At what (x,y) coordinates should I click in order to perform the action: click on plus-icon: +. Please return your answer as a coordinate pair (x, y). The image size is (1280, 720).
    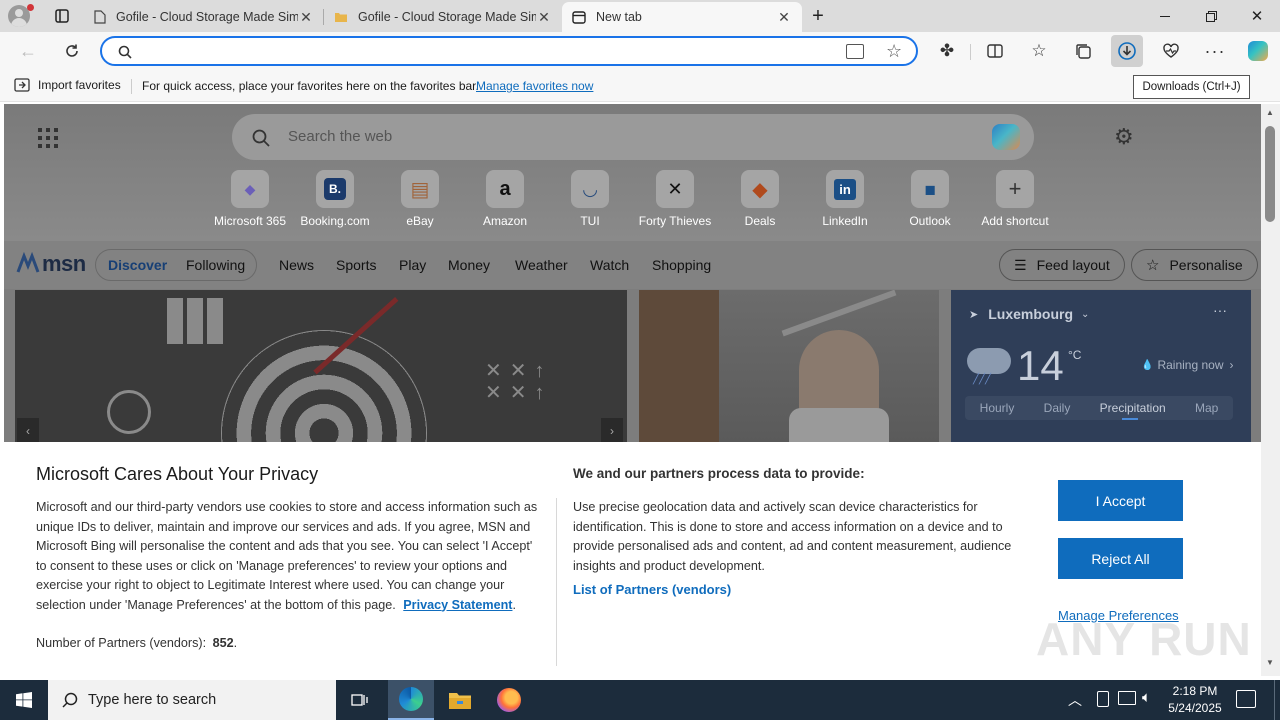
    Looking at the image, I should click on (818, 15).